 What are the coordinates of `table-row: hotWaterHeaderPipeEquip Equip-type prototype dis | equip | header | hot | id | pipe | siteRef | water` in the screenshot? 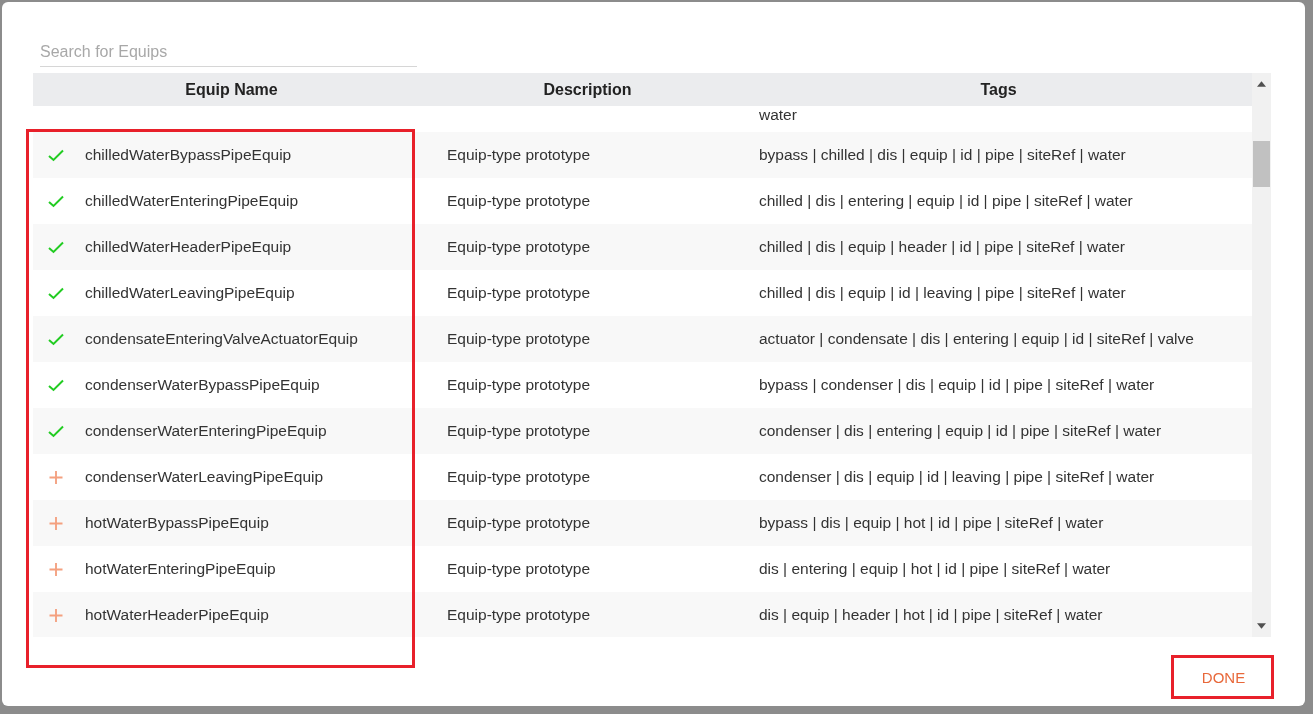 It's located at (642, 614).